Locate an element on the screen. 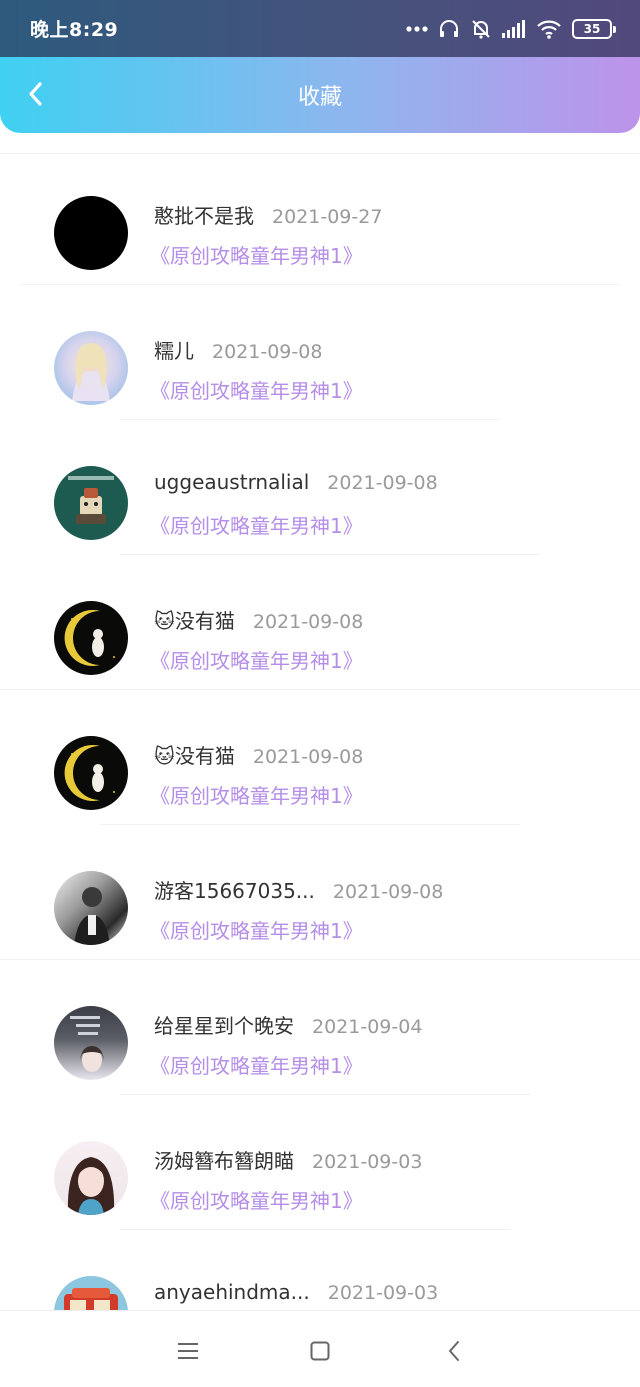 This screenshot has height=1387, width=640. back-triangle-icon is located at coordinates (454, 1351).